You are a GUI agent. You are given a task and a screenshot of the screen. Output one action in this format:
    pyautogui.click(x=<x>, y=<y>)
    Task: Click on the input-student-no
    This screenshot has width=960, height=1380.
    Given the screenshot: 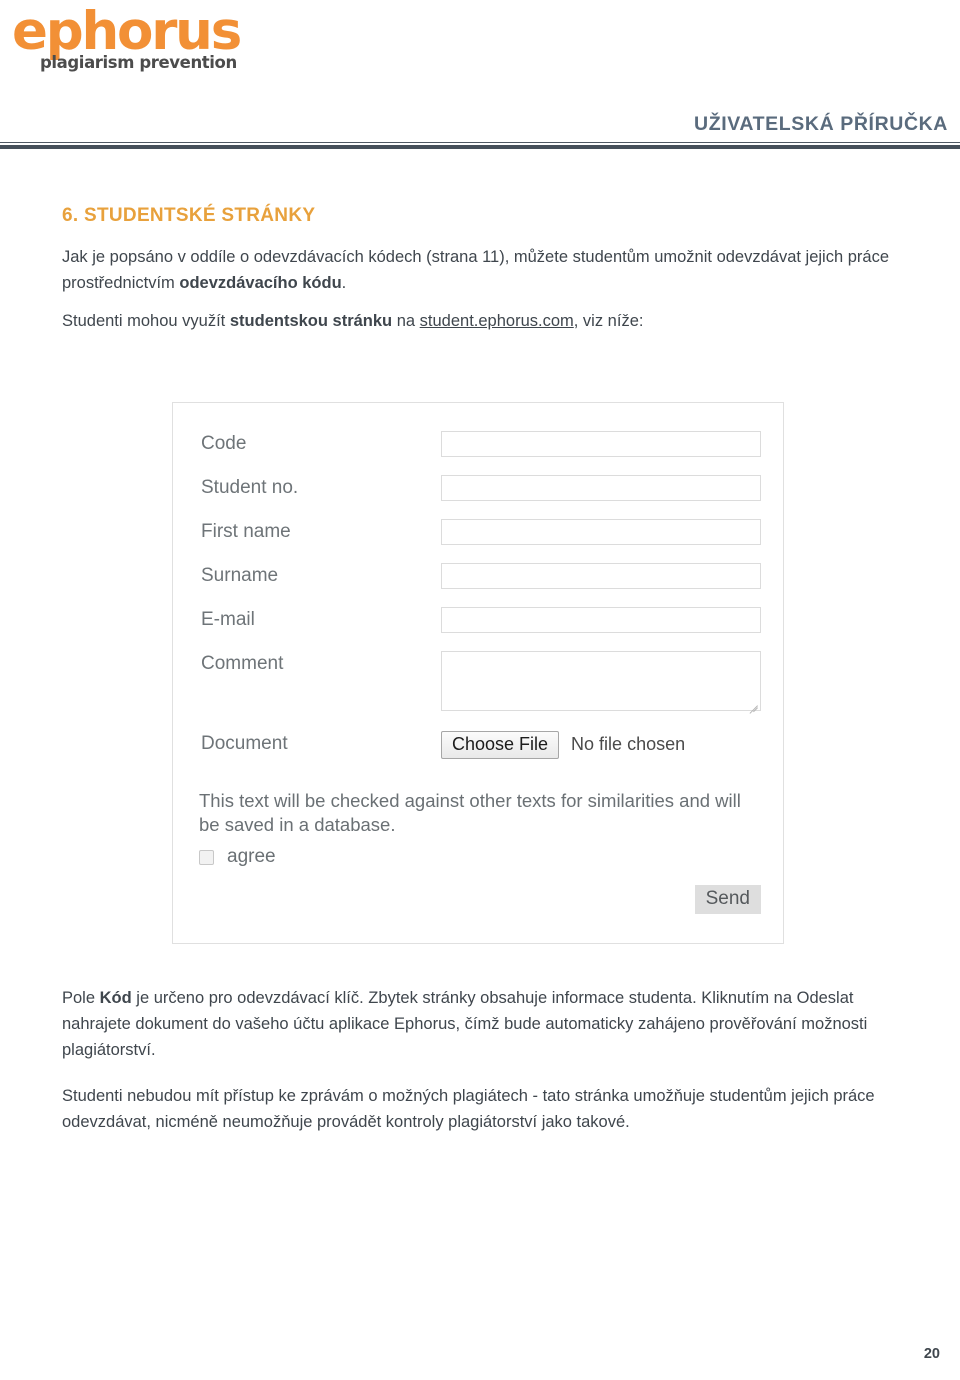 What is the action you would take?
    pyautogui.click(x=601, y=488)
    